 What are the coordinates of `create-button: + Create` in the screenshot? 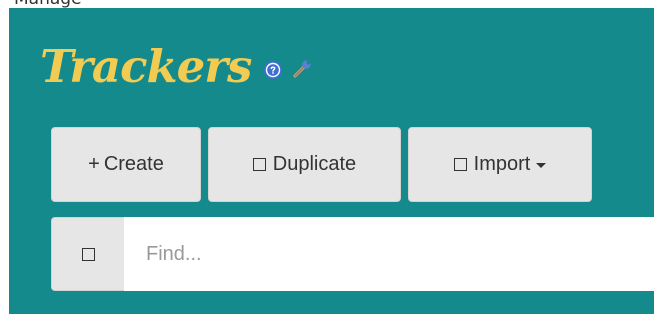 It's located at (126, 164).